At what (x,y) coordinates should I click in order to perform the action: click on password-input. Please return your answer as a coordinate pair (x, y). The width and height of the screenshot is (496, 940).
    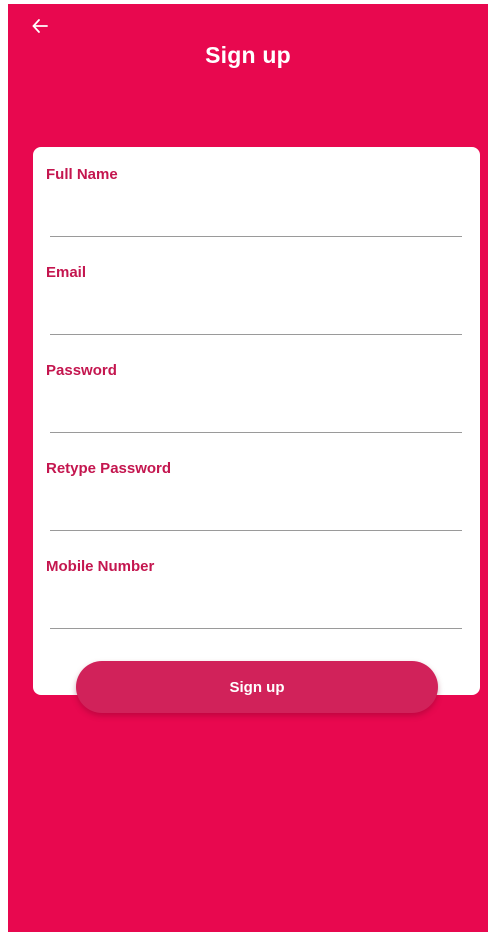
    Looking at the image, I should click on (256, 412).